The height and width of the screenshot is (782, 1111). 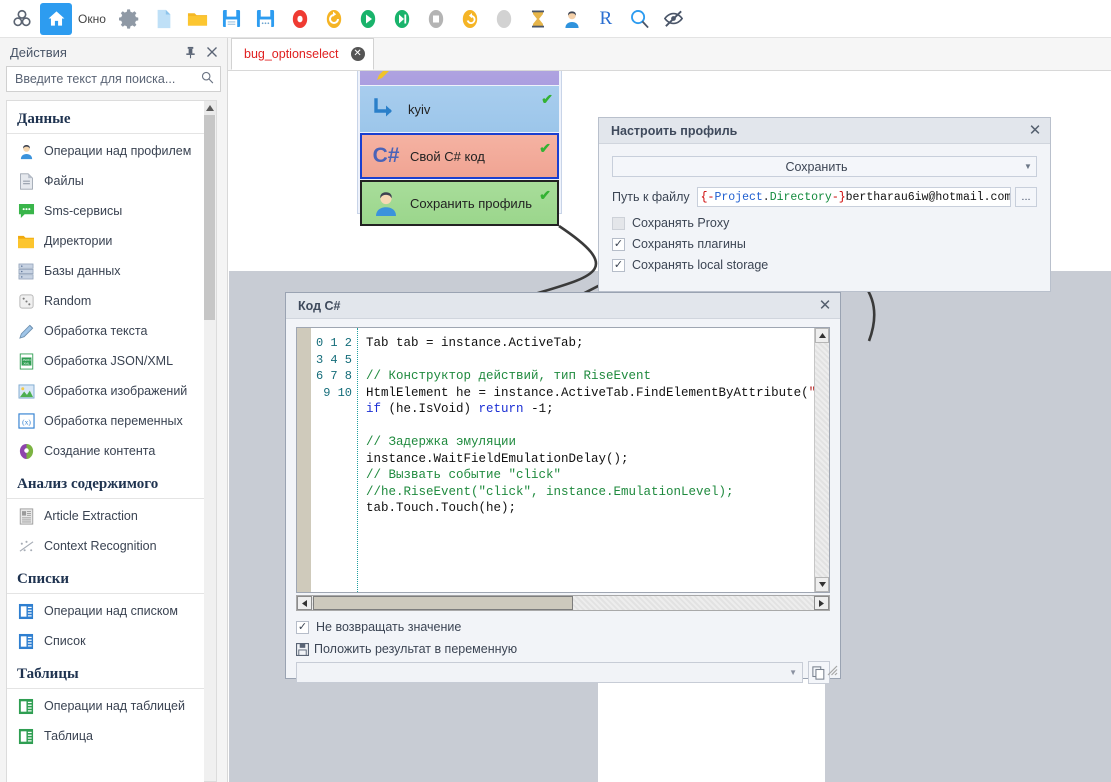 What do you see at coordinates (26, 301) in the screenshot?
I see `dice-icon` at bounding box center [26, 301].